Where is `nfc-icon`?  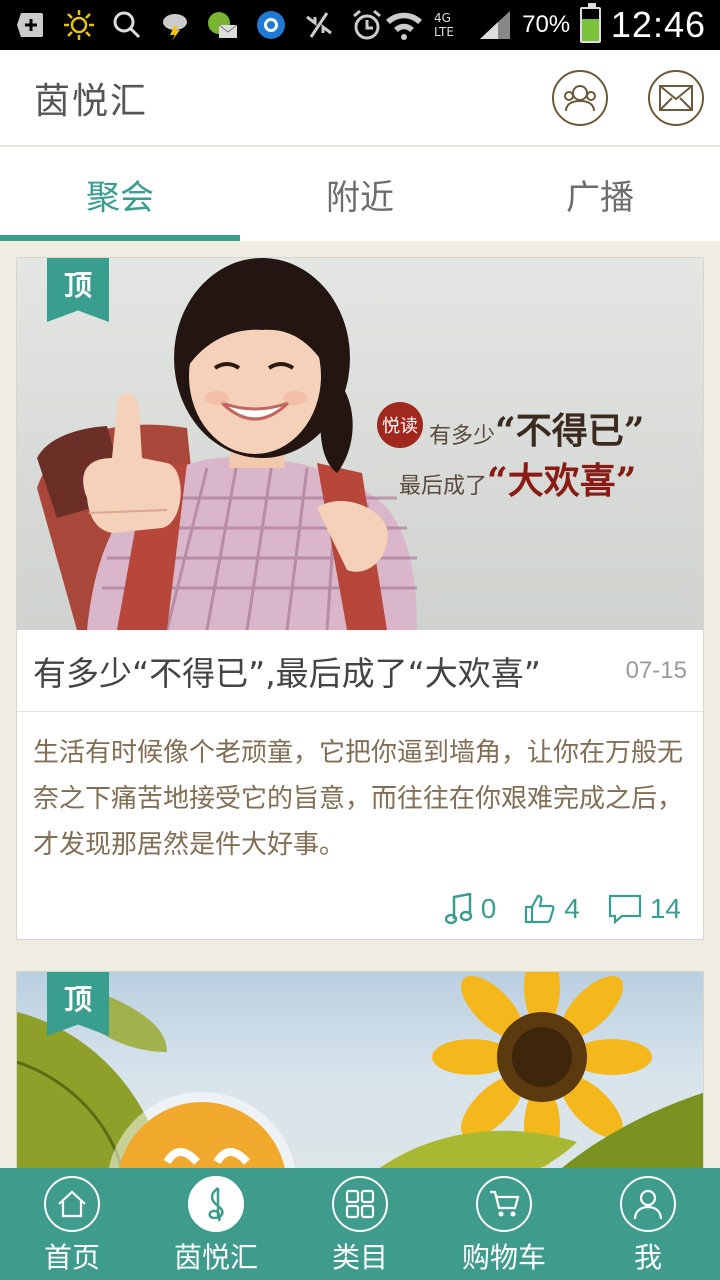
nfc-icon is located at coordinates (319, 25).